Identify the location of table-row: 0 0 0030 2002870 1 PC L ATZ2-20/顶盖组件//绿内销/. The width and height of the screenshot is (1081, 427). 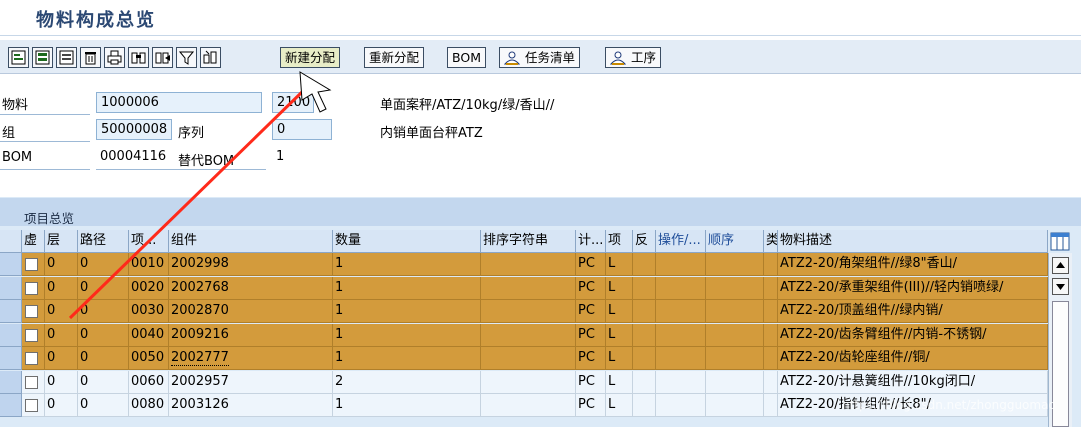
(524, 311).